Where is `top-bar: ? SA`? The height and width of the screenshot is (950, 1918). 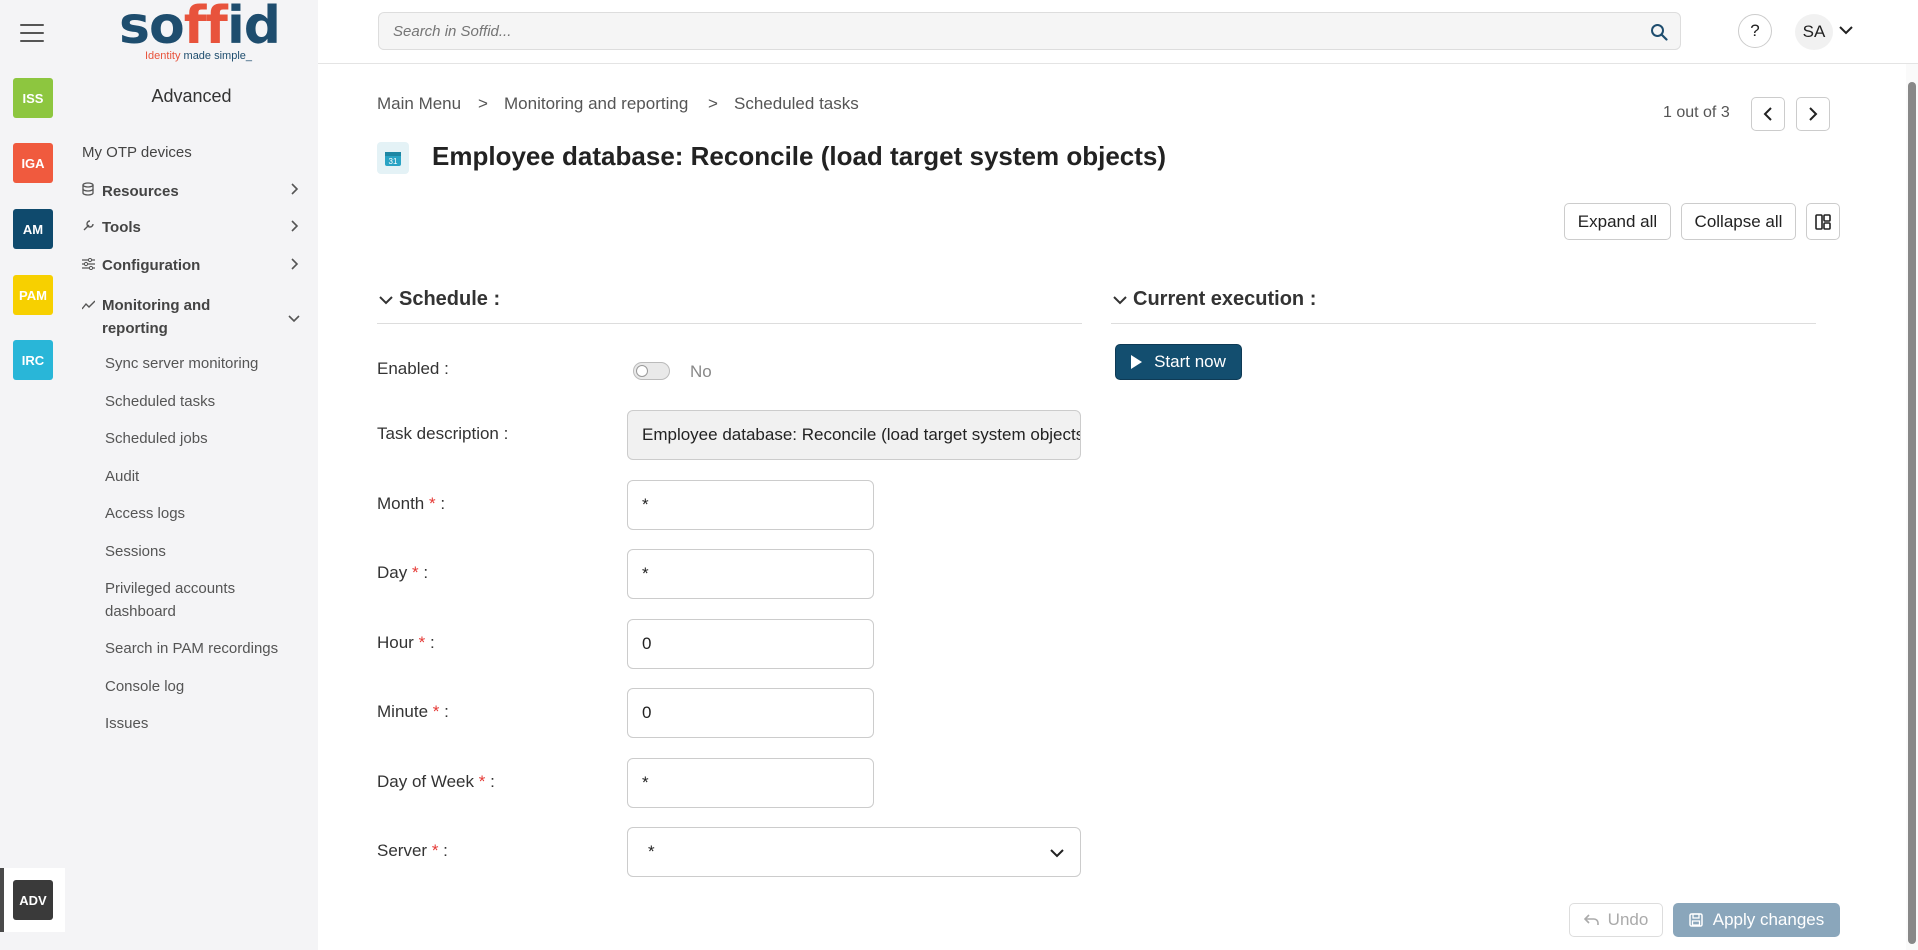
top-bar: ? SA is located at coordinates (1118, 32).